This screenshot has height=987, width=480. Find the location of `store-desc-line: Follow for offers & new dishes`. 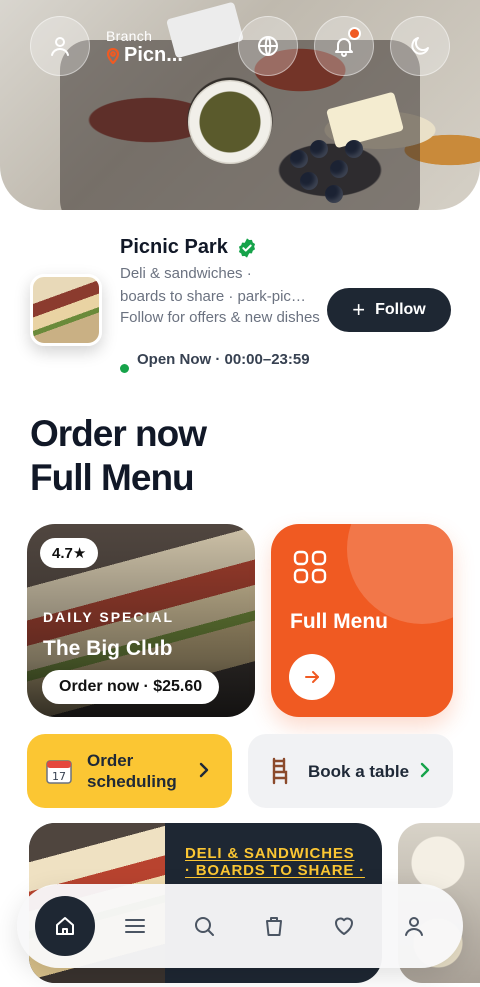

store-desc-line: Follow for offers & new dishes is located at coordinates (220, 317).